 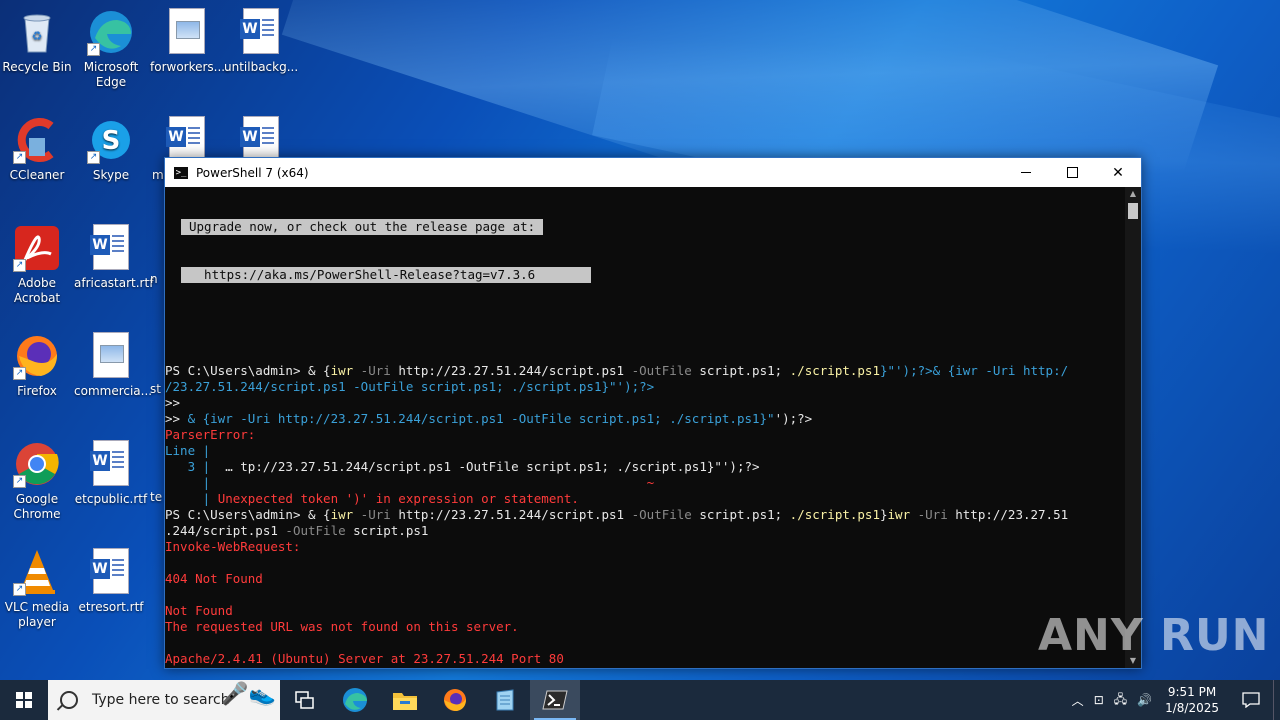 I want to click on notification-center-button, so click(x=1251, y=700).